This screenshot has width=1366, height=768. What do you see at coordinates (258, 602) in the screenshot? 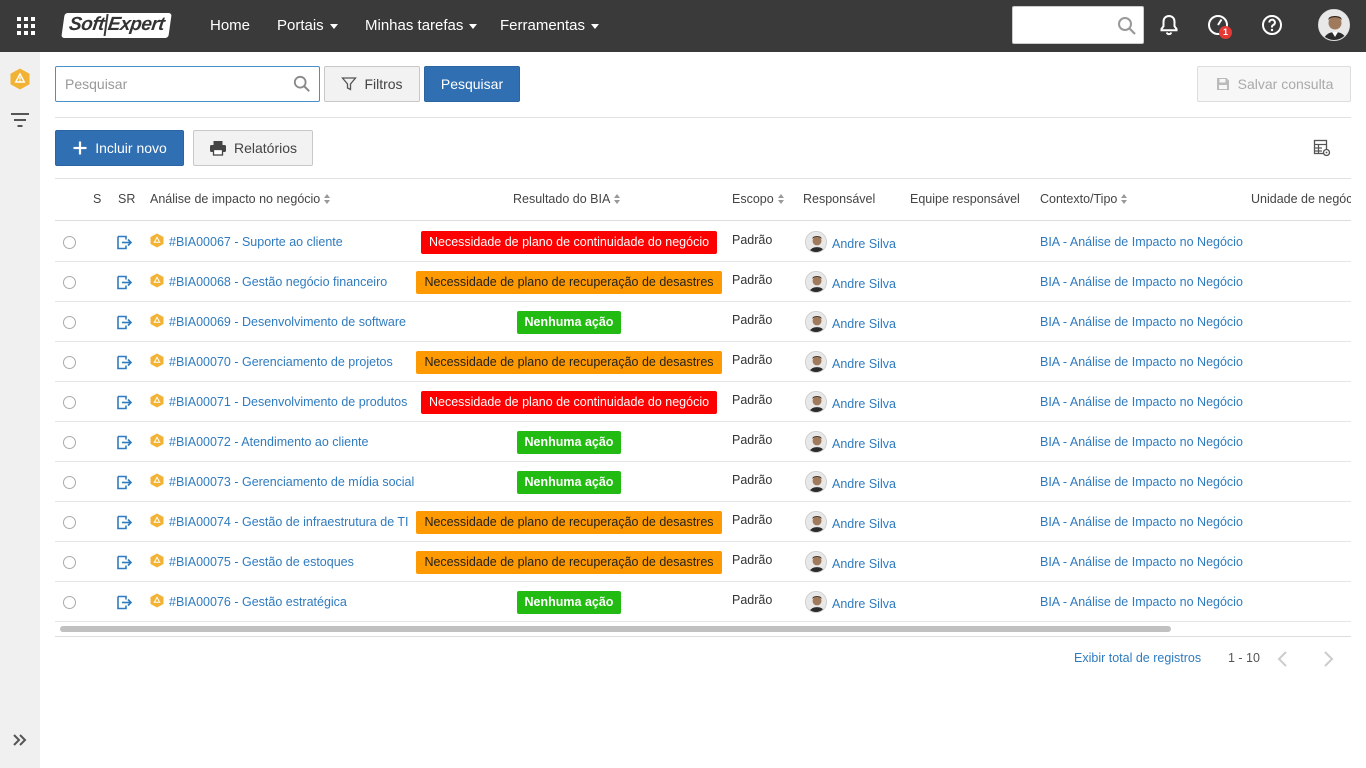
I see `record-title-link: #BIA00076 - Gestão estratégica` at bounding box center [258, 602].